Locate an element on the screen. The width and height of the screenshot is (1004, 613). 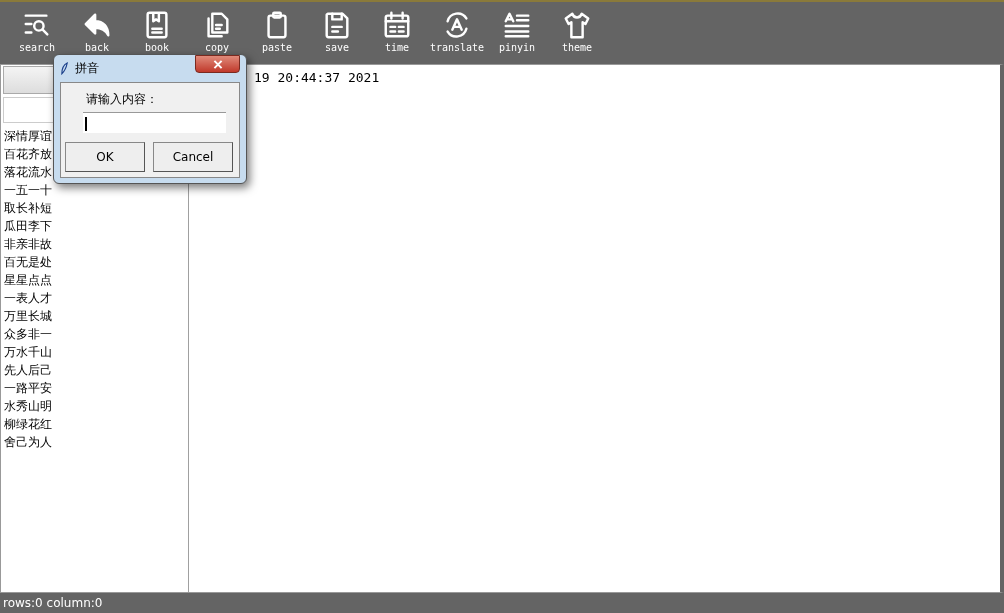
word-item: 众多非一 is located at coordinates (94, 334).